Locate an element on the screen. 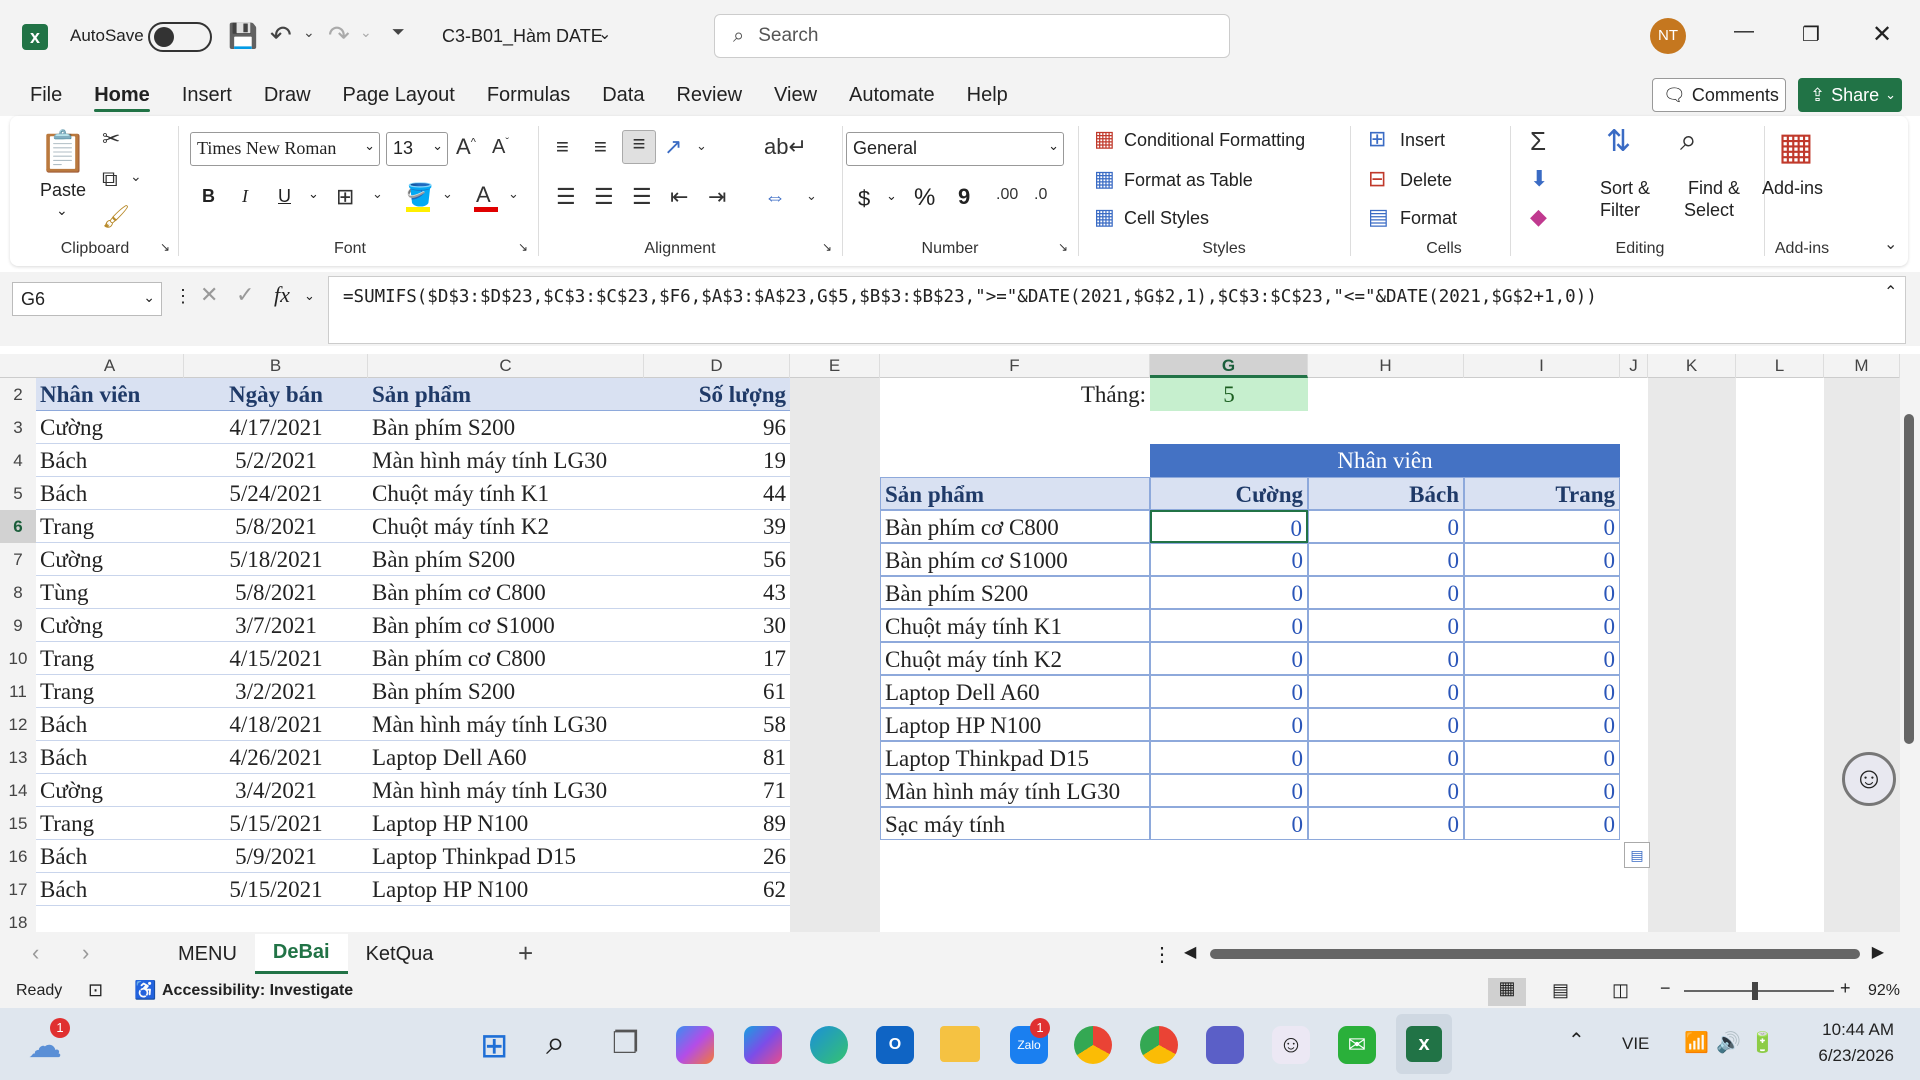 Image resolution: width=1920 pixels, height=1080 pixels. column-header-m: M is located at coordinates (1862, 366).